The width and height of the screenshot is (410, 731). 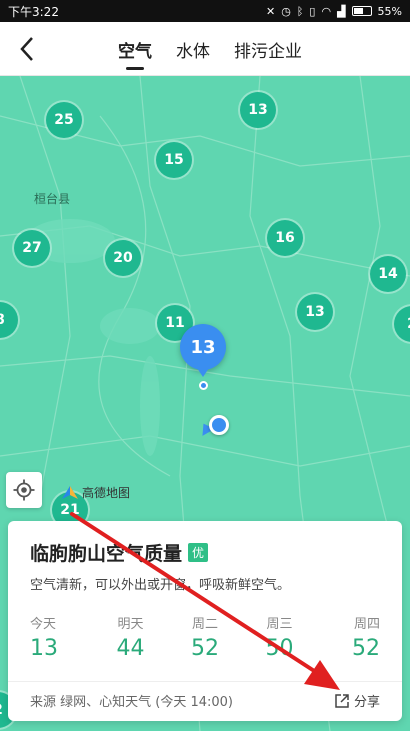 I want to click on status-icons: ✕ ◷ ᛒ ▯ ◠ ▟ 55%, so click(x=334, y=11).